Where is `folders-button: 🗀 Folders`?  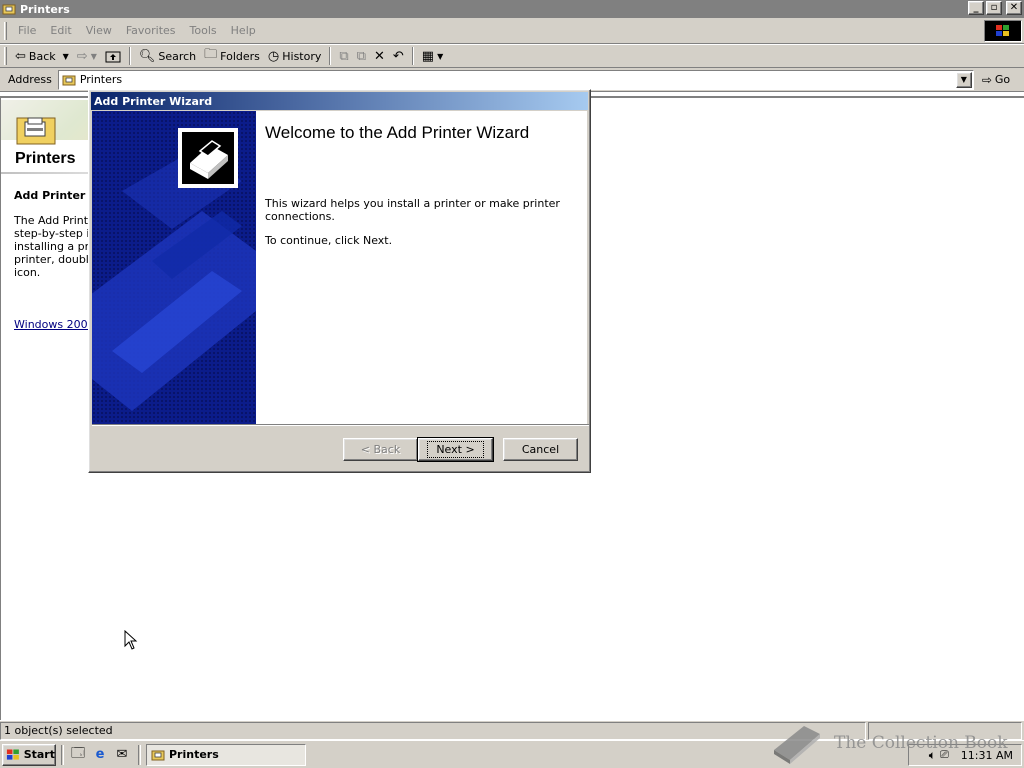 folders-button: 🗀 Folders is located at coordinates (232, 56).